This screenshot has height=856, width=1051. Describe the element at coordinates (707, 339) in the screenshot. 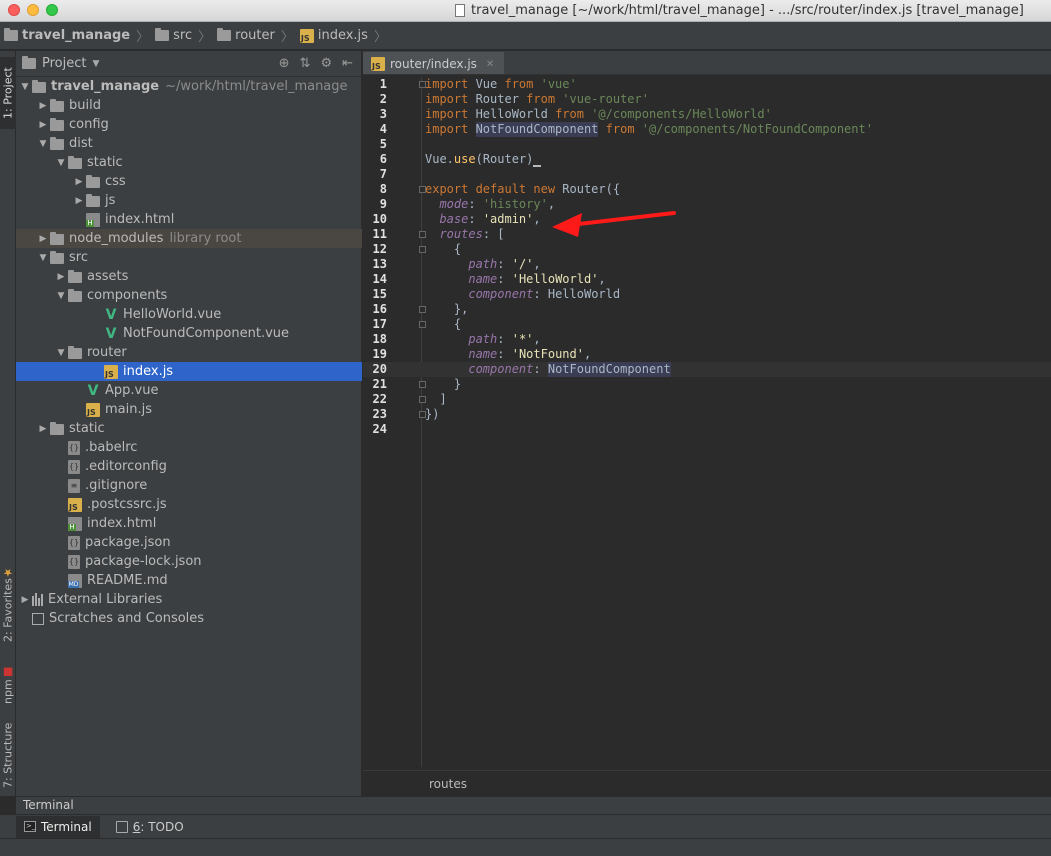

I see `code-line: 18 path: '*',` at that location.